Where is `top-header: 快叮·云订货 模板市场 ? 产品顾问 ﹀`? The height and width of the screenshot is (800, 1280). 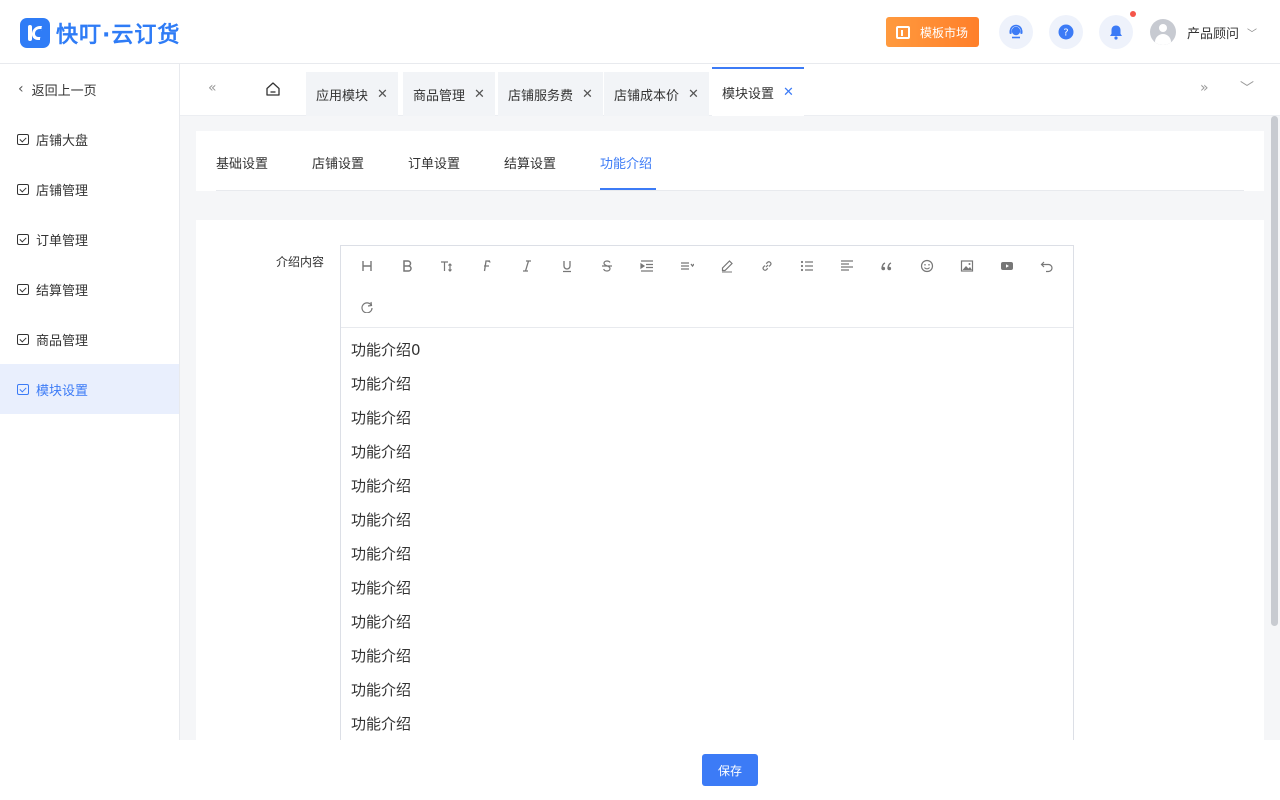
top-header: 快叮·云订货 模板市场 ? 产品顾问 ﹀ is located at coordinates (640, 32).